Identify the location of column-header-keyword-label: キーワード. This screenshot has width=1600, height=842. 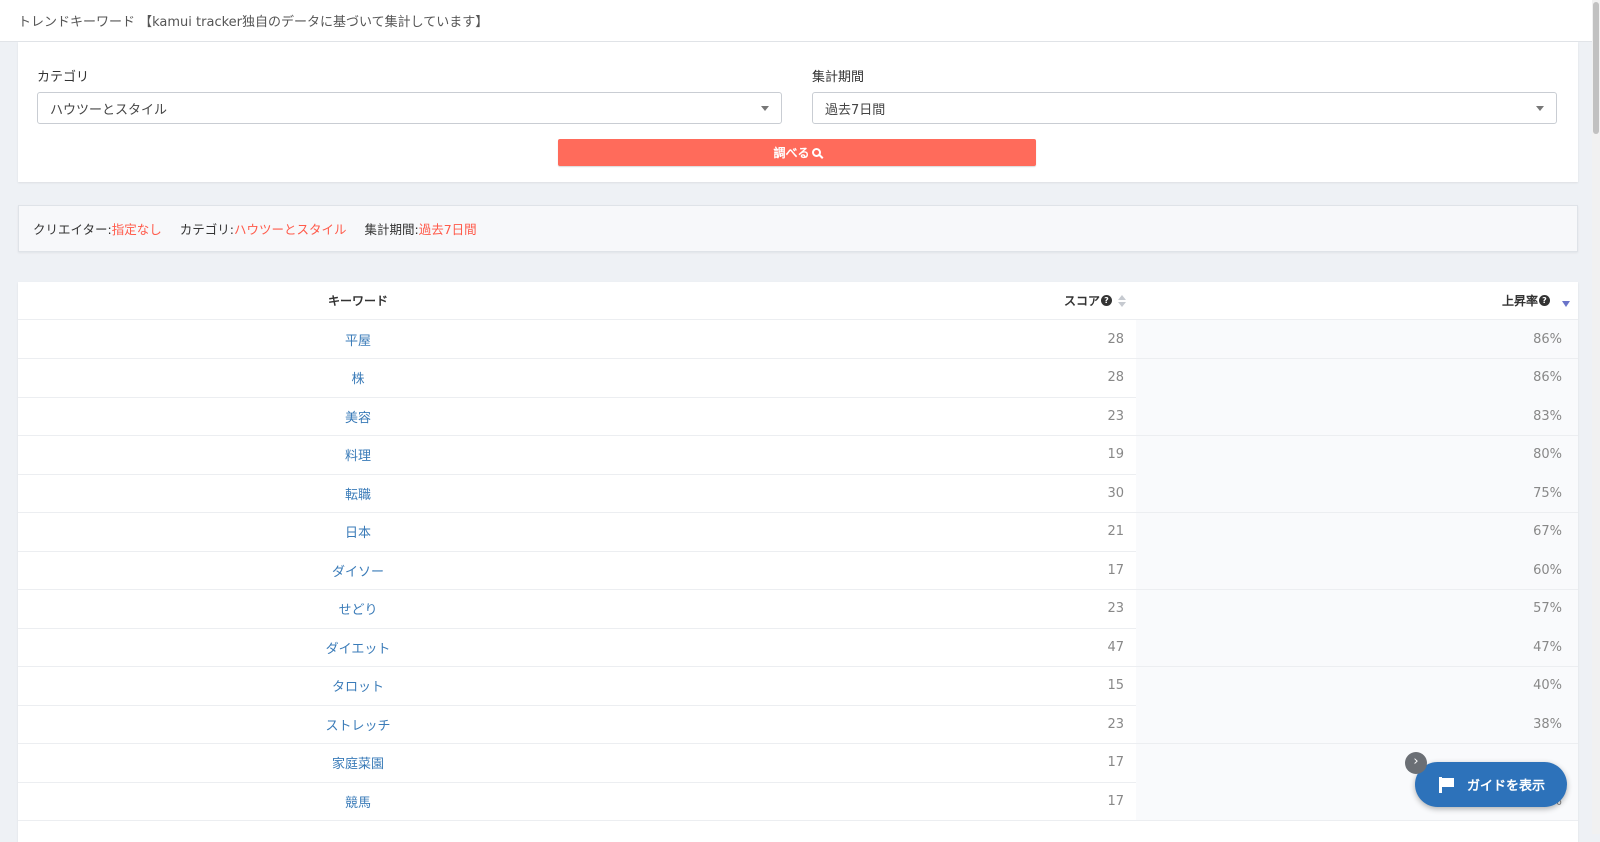
(357, 301).